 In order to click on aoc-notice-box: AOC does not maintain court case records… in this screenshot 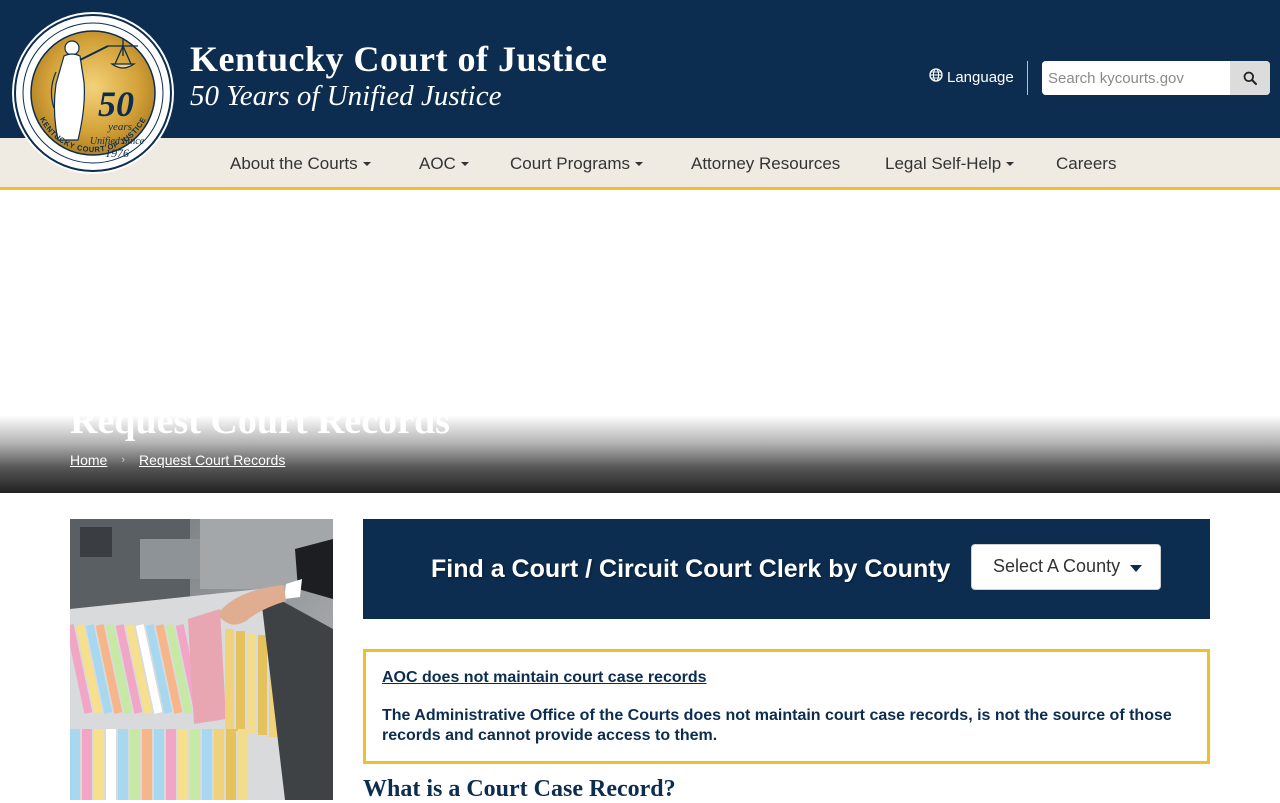, I will do `click(786, 706)`.